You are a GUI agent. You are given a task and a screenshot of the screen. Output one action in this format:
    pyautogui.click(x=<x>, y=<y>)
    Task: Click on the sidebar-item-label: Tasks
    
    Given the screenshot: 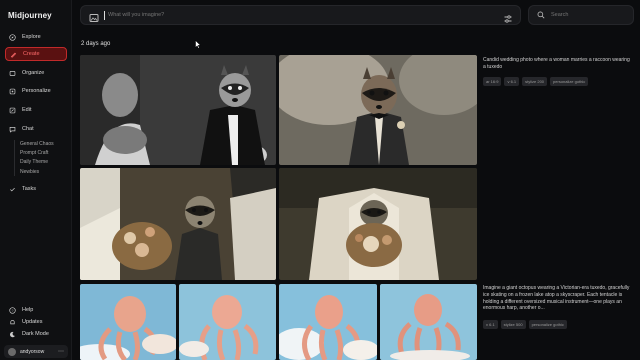 What is the action you would take?
    pyautogui.click(x=29, y=189)
    